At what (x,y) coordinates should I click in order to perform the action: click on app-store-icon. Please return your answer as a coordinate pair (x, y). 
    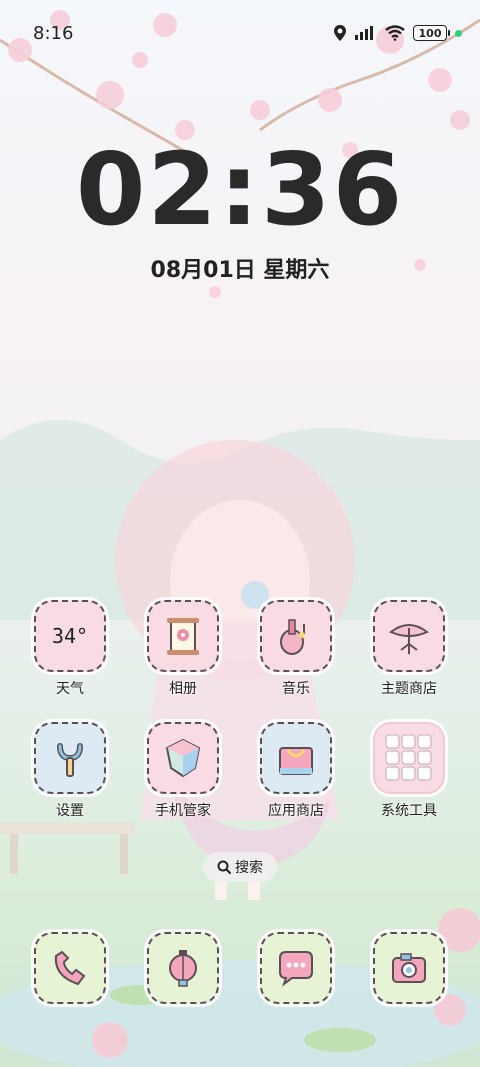
    Looking at the image, I should click on (296, 758).